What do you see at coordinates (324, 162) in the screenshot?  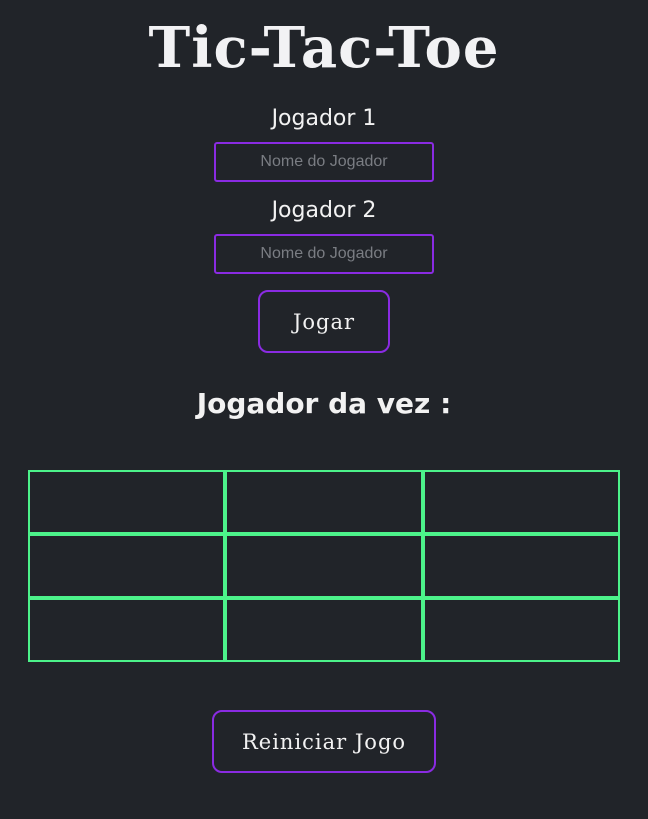 I see `player-1-name-input` at bounding box center [324, 162].